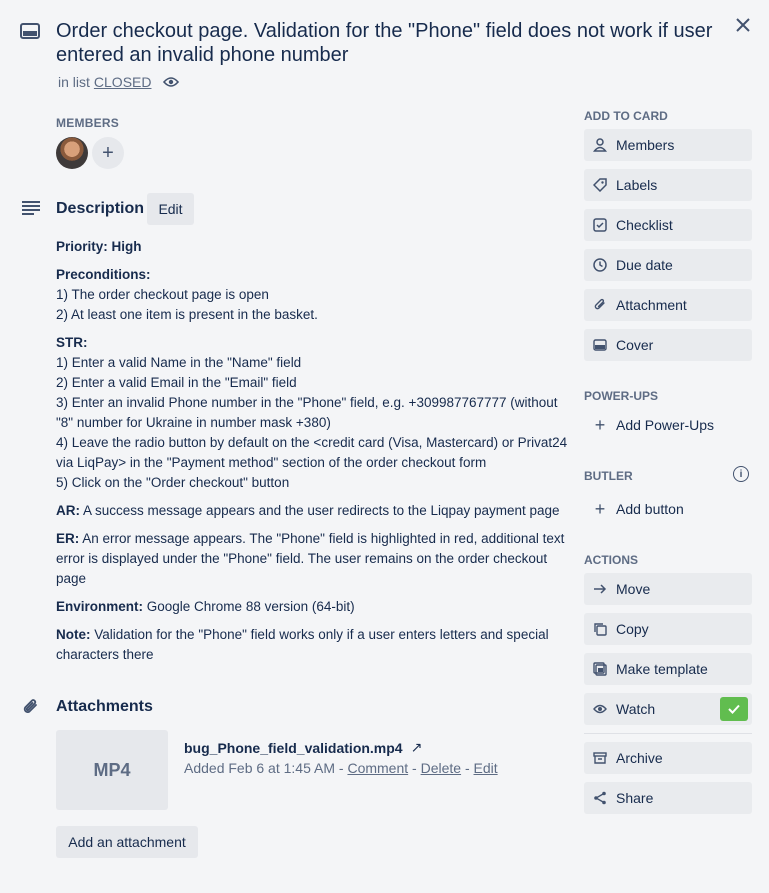 Image resolution: width=769 pixels, height=893 pixels. Describe the element at coordinates (600, 798) in the screenshot. I see `share-icon` at that location.